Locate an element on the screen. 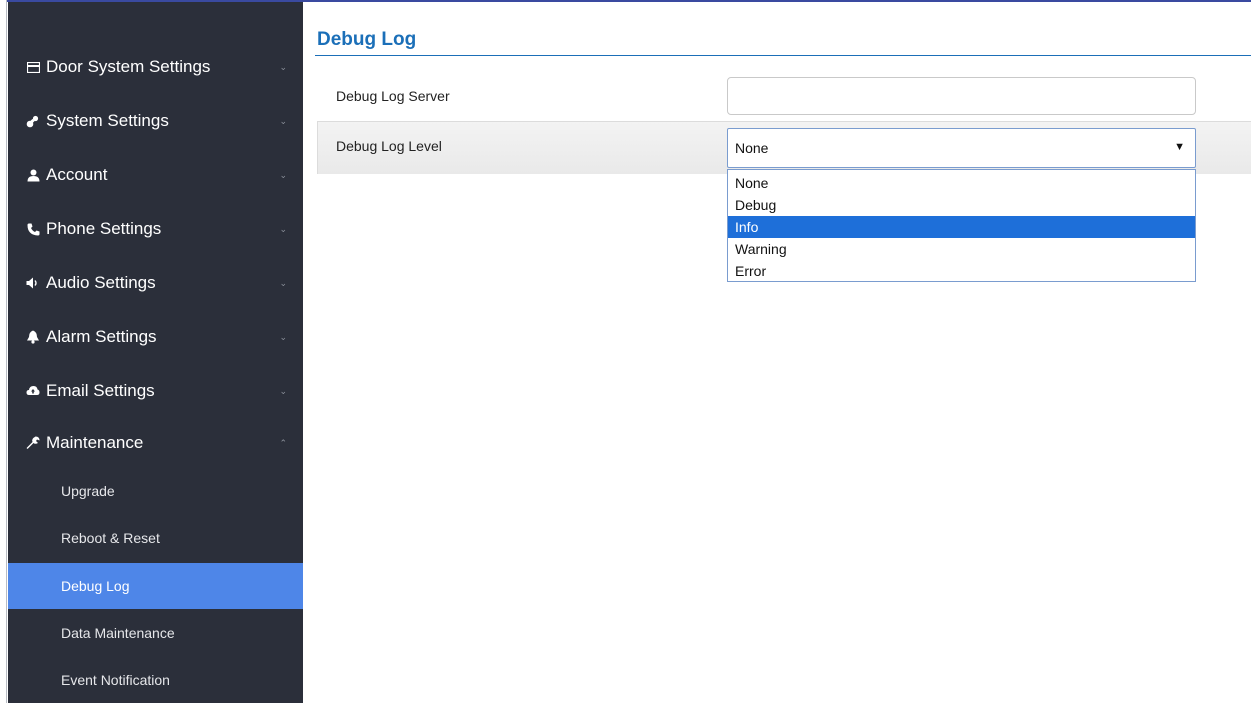 This screenshot has height=703, width=1251. sidebar-subitem-label: Upgrade is located at coordinates (88, 491).